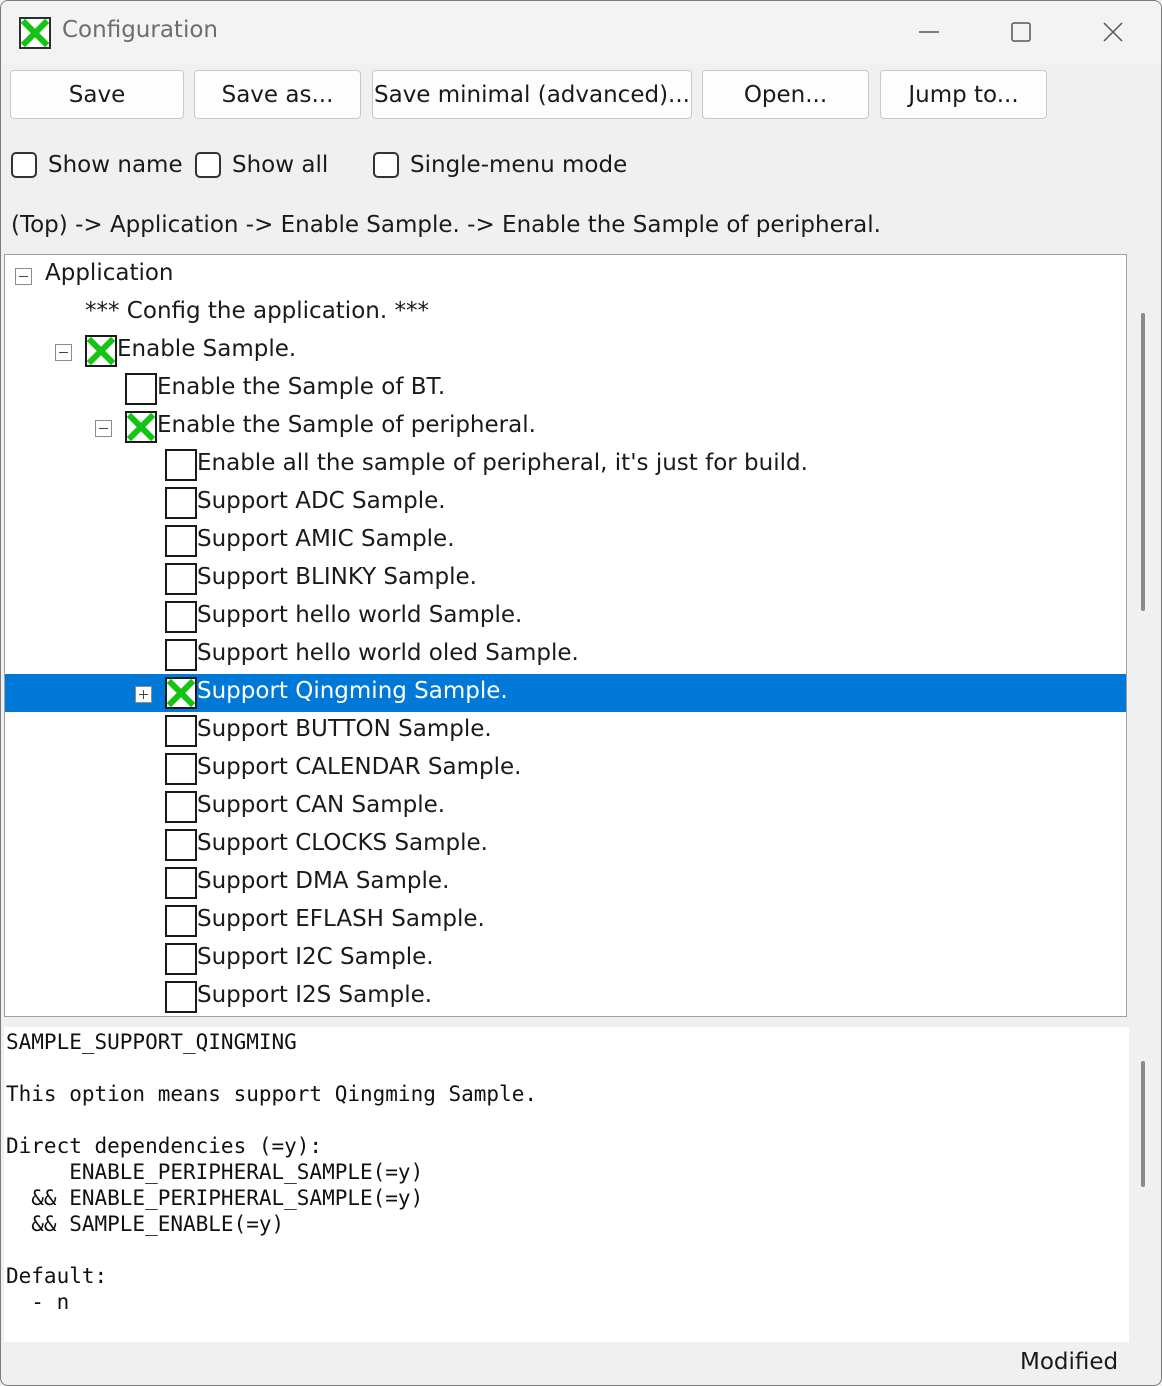 The width and height of the screenshot is (1162, 1386). I want to click on show-name-checkbox, so click(24, 165).